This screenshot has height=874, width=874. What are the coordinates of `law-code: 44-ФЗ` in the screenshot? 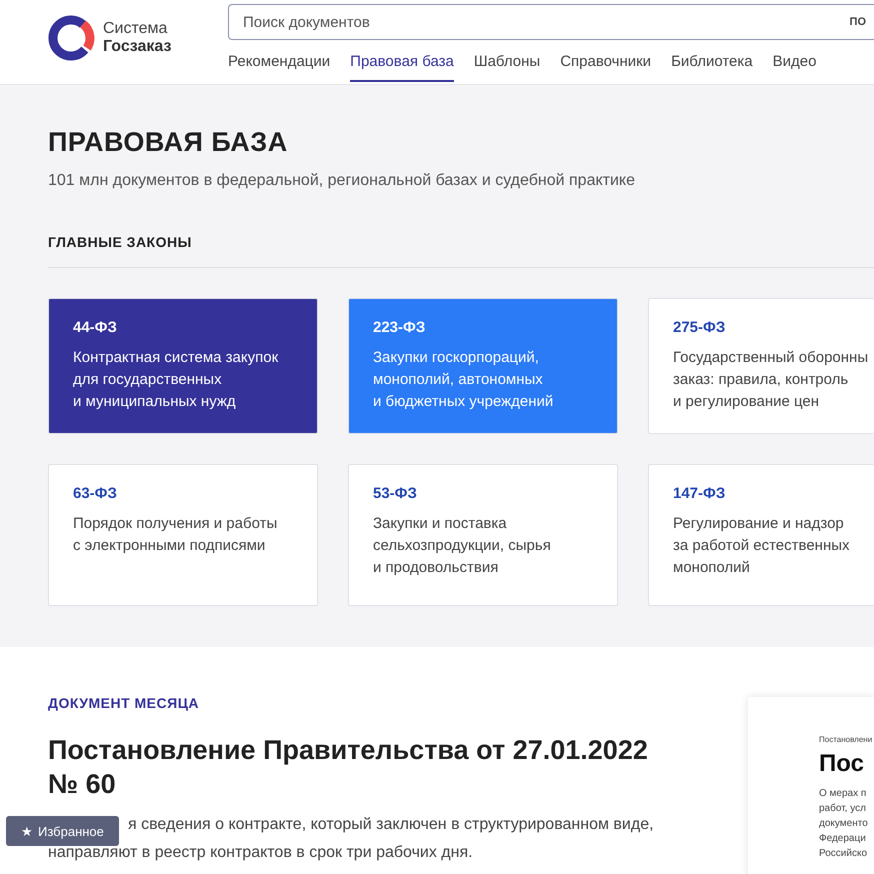 It's located at (95, 327).